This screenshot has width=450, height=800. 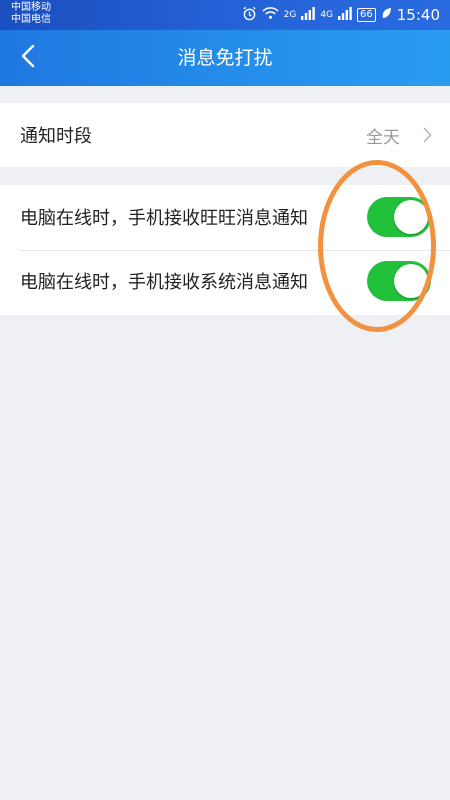 I want to click on system-notify-toggle, so click(x=399, y=281).